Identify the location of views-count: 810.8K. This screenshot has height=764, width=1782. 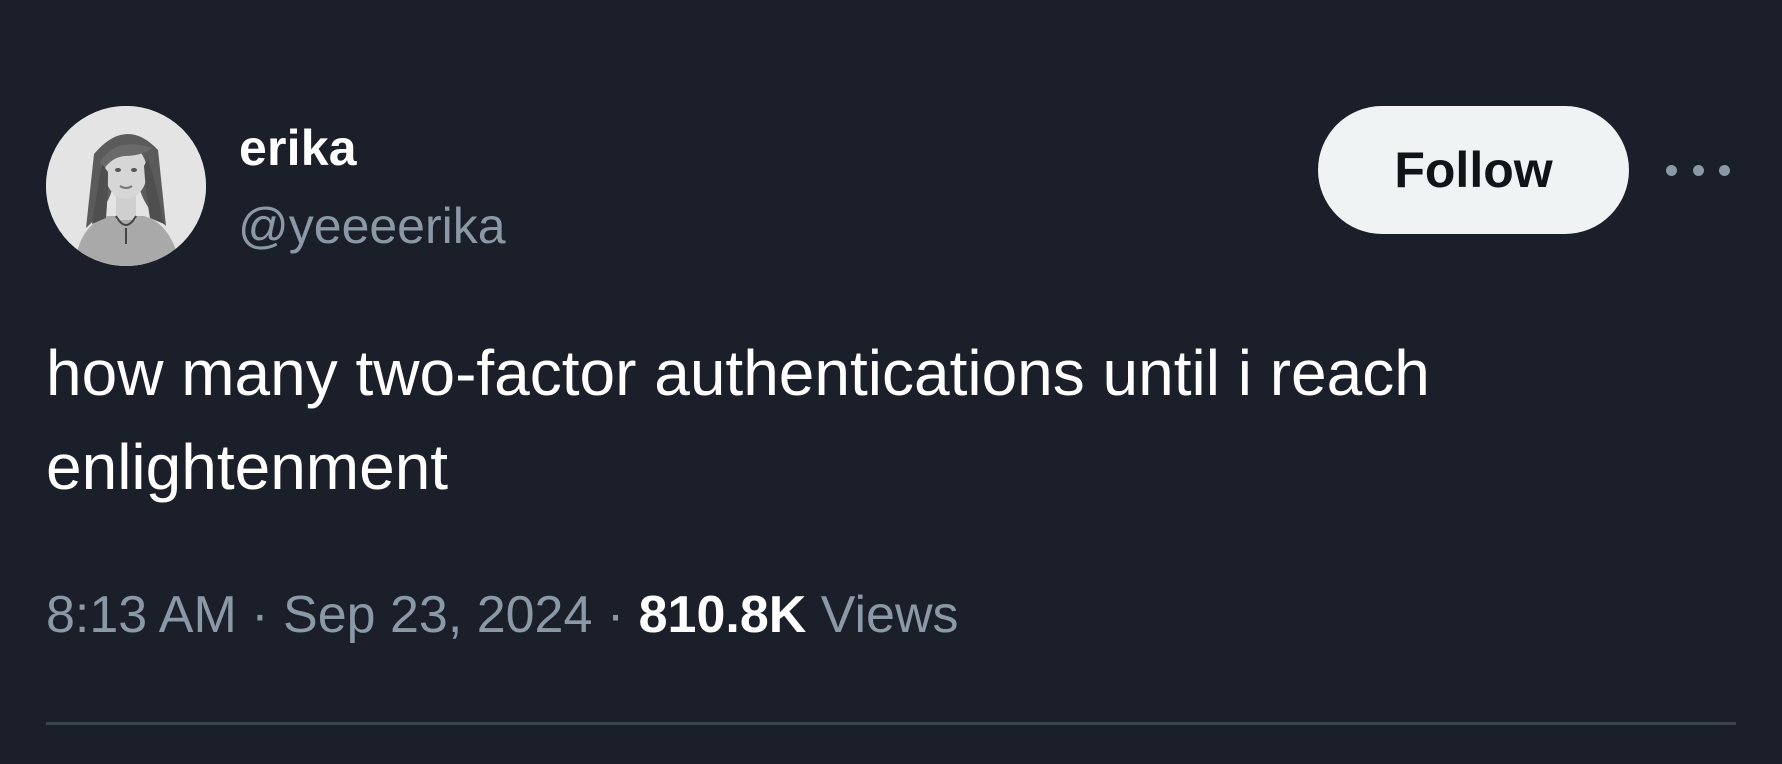
(723, 615).